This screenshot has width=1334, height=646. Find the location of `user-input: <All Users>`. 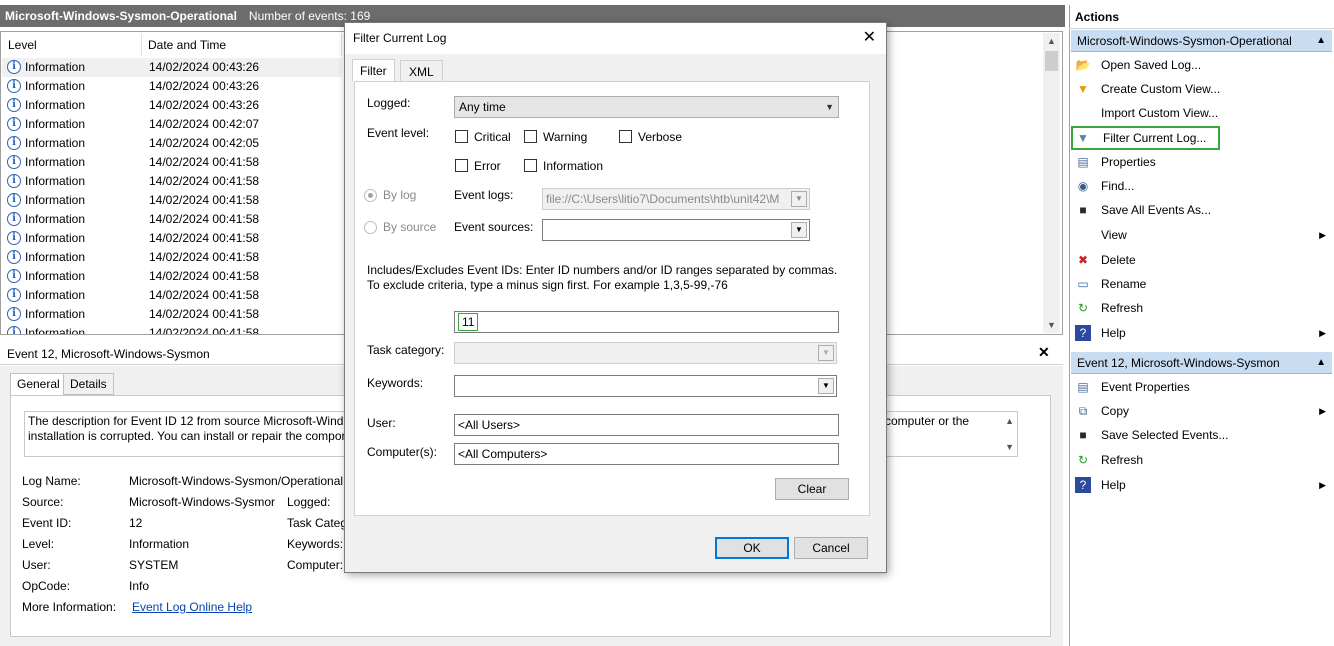

user-input: <All Users> is located at coordinates (646, 425).